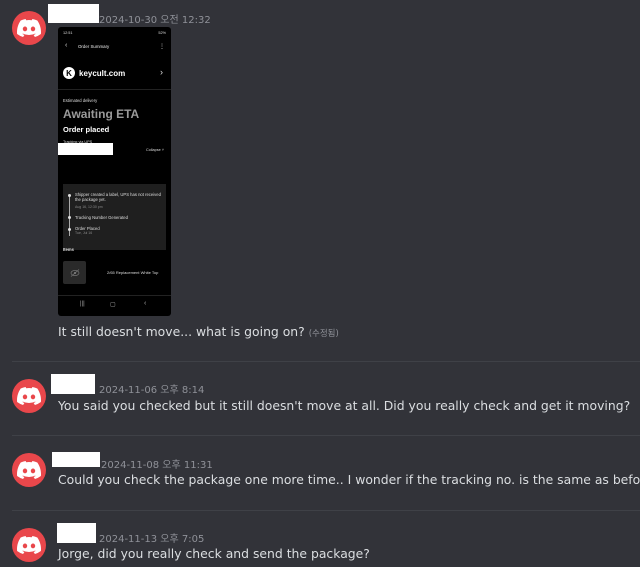 The width and height of the screenshot is (640, 567). I want to click on order-summary-title: Order Summary, so click(94, 46).